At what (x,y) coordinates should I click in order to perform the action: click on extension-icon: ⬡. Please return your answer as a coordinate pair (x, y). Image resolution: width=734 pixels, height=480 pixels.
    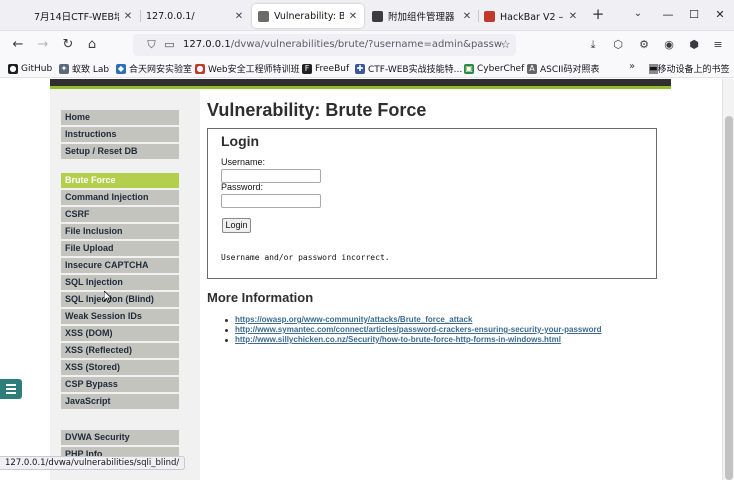
    Looking at the image, I should click on (618, 45).